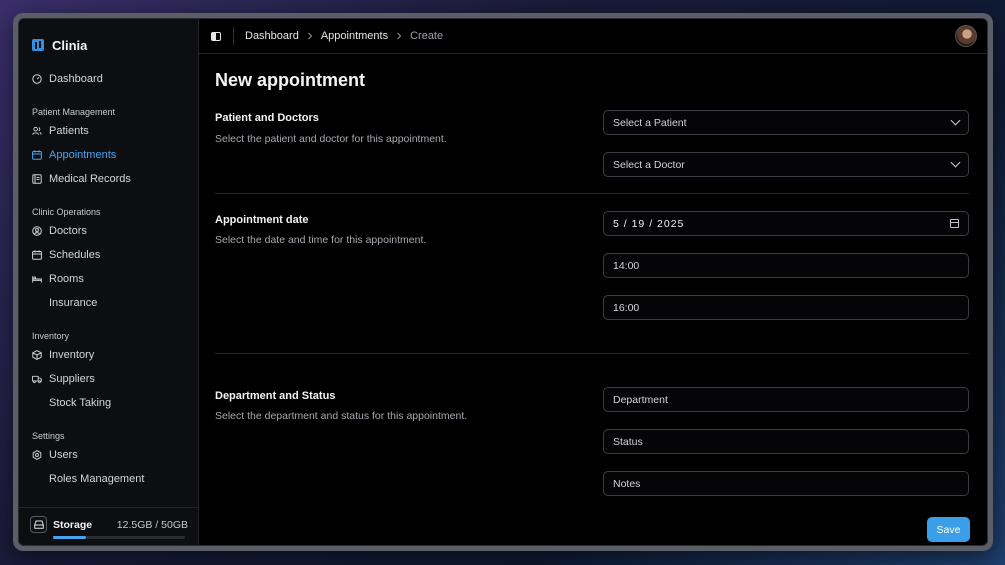 The height and width of the screenshot is (565, 1005). What do you see at coordinates (108, 455) in the screenshot?
I see `sidebar-item-users: Users` at bounding box center [108, 455].